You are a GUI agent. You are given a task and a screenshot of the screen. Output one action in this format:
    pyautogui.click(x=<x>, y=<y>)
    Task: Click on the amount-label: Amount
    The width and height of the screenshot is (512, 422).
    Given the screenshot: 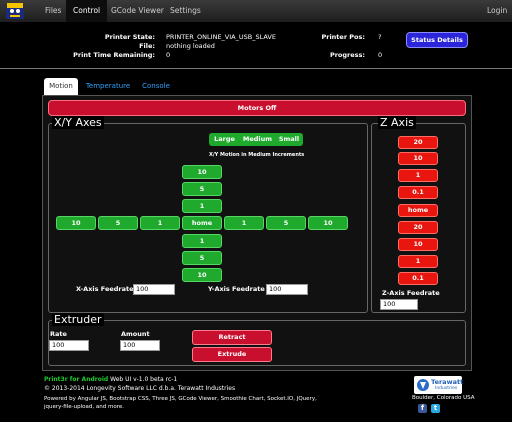 What is the action you would take?
    pyautogui.click(x=135, y=334)
    